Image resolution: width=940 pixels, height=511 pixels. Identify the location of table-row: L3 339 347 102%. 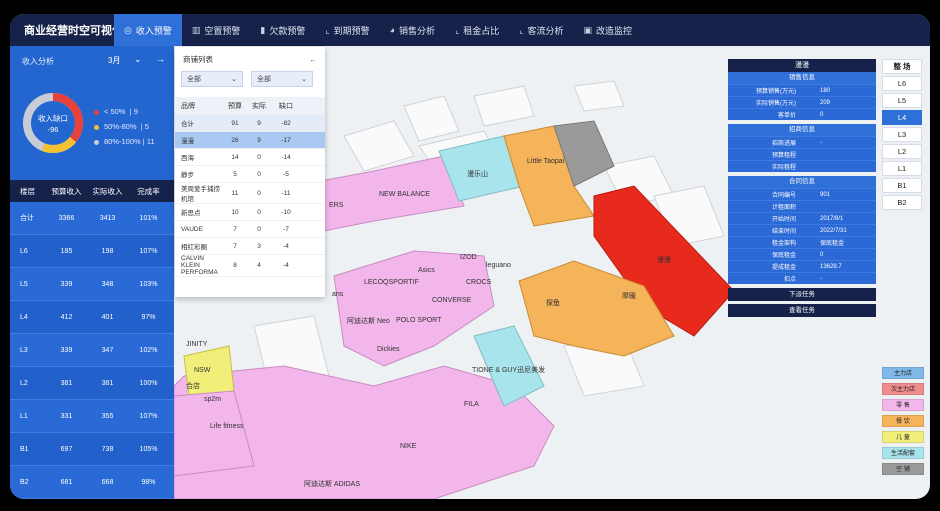
(92, 350).